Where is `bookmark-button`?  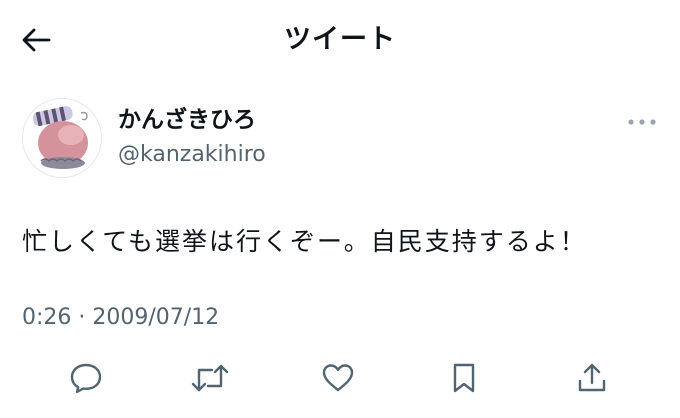 bookmark-button is located at coordinates (464, 378).